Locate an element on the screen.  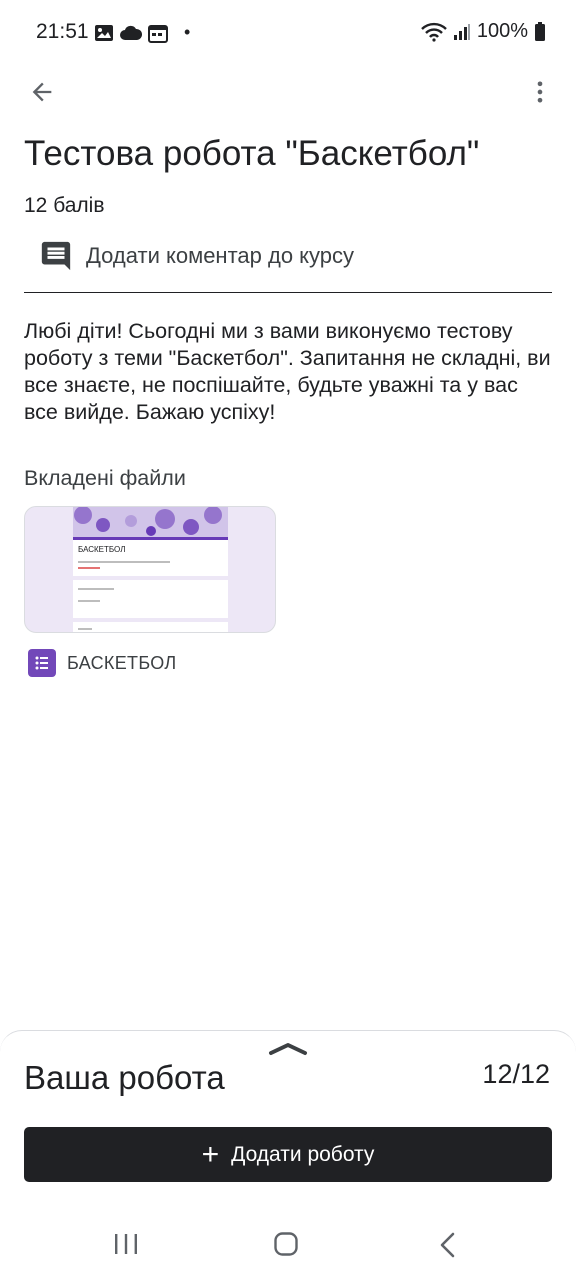
submission-count: 12/12 is located at coordinates (516, 1074).